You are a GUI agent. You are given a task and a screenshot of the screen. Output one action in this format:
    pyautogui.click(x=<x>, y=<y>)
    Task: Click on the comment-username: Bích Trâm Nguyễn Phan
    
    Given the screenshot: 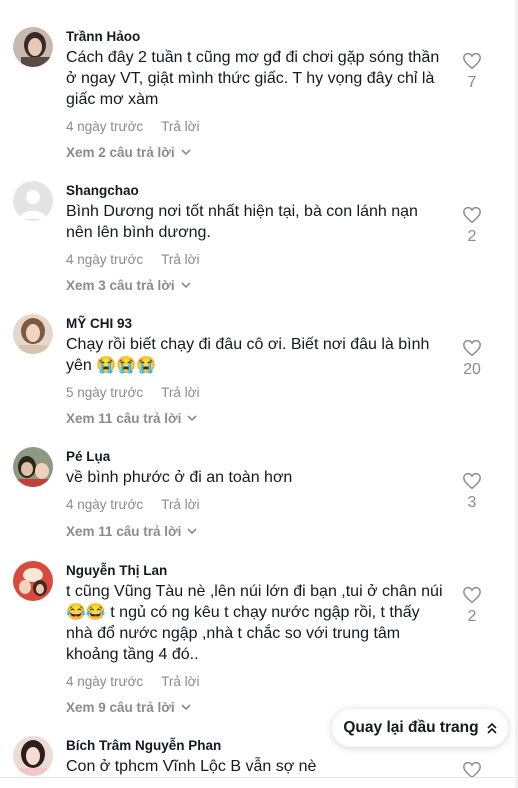 What is the action you would take?
    pyautogui.click(x=143, y=745)
    